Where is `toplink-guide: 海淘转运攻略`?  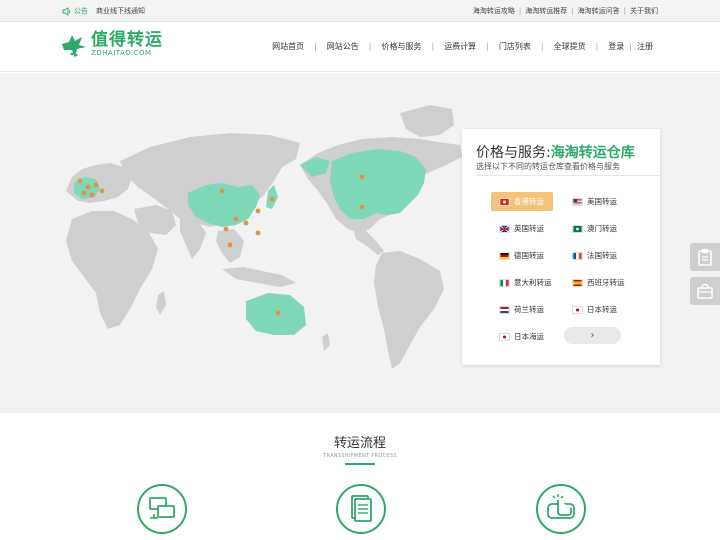 toplink-guide: 海淘转运攻略 is located at coordinates (494, 11).